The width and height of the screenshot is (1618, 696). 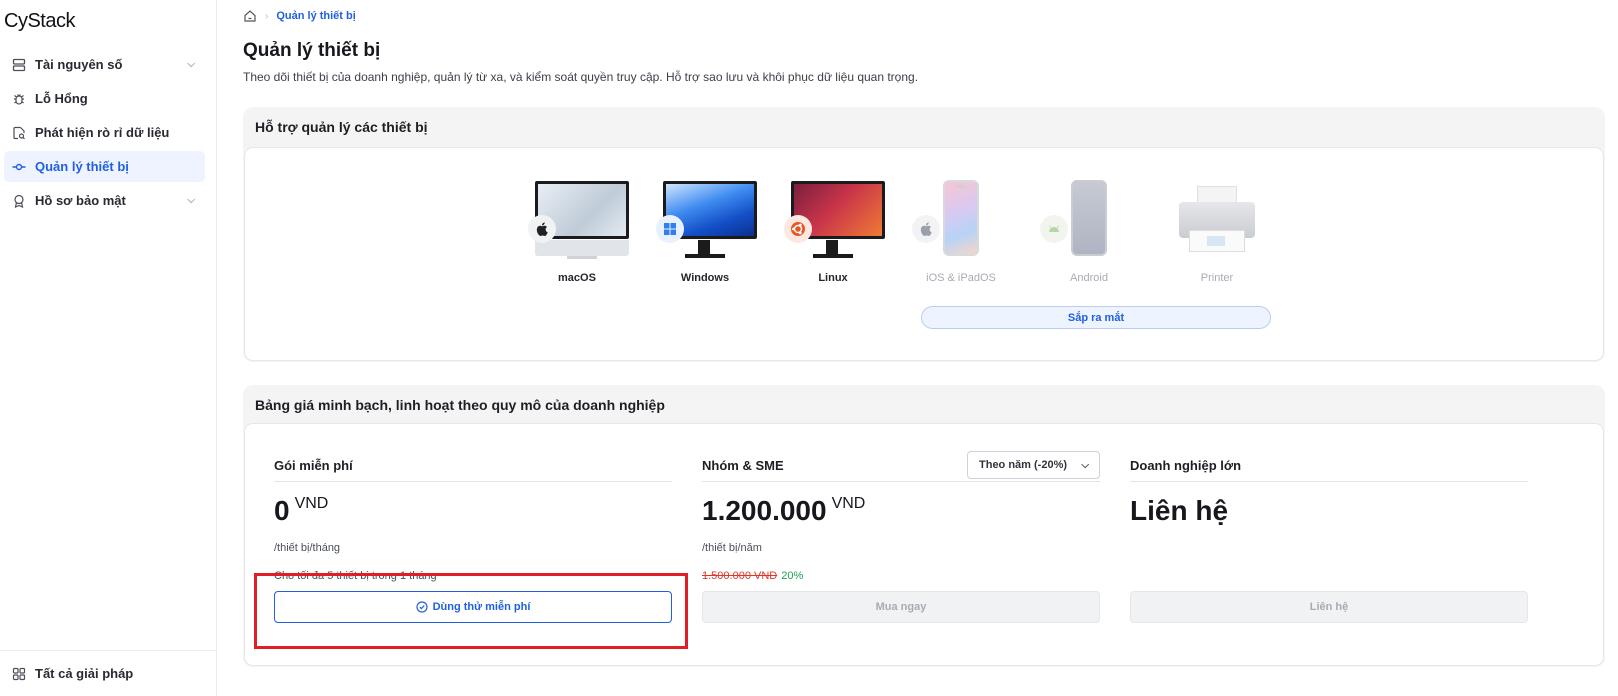 What do you see at coordinates (19, 167) in the screenshot?
I see `device-node-icon` at bounding box center [19, 167].